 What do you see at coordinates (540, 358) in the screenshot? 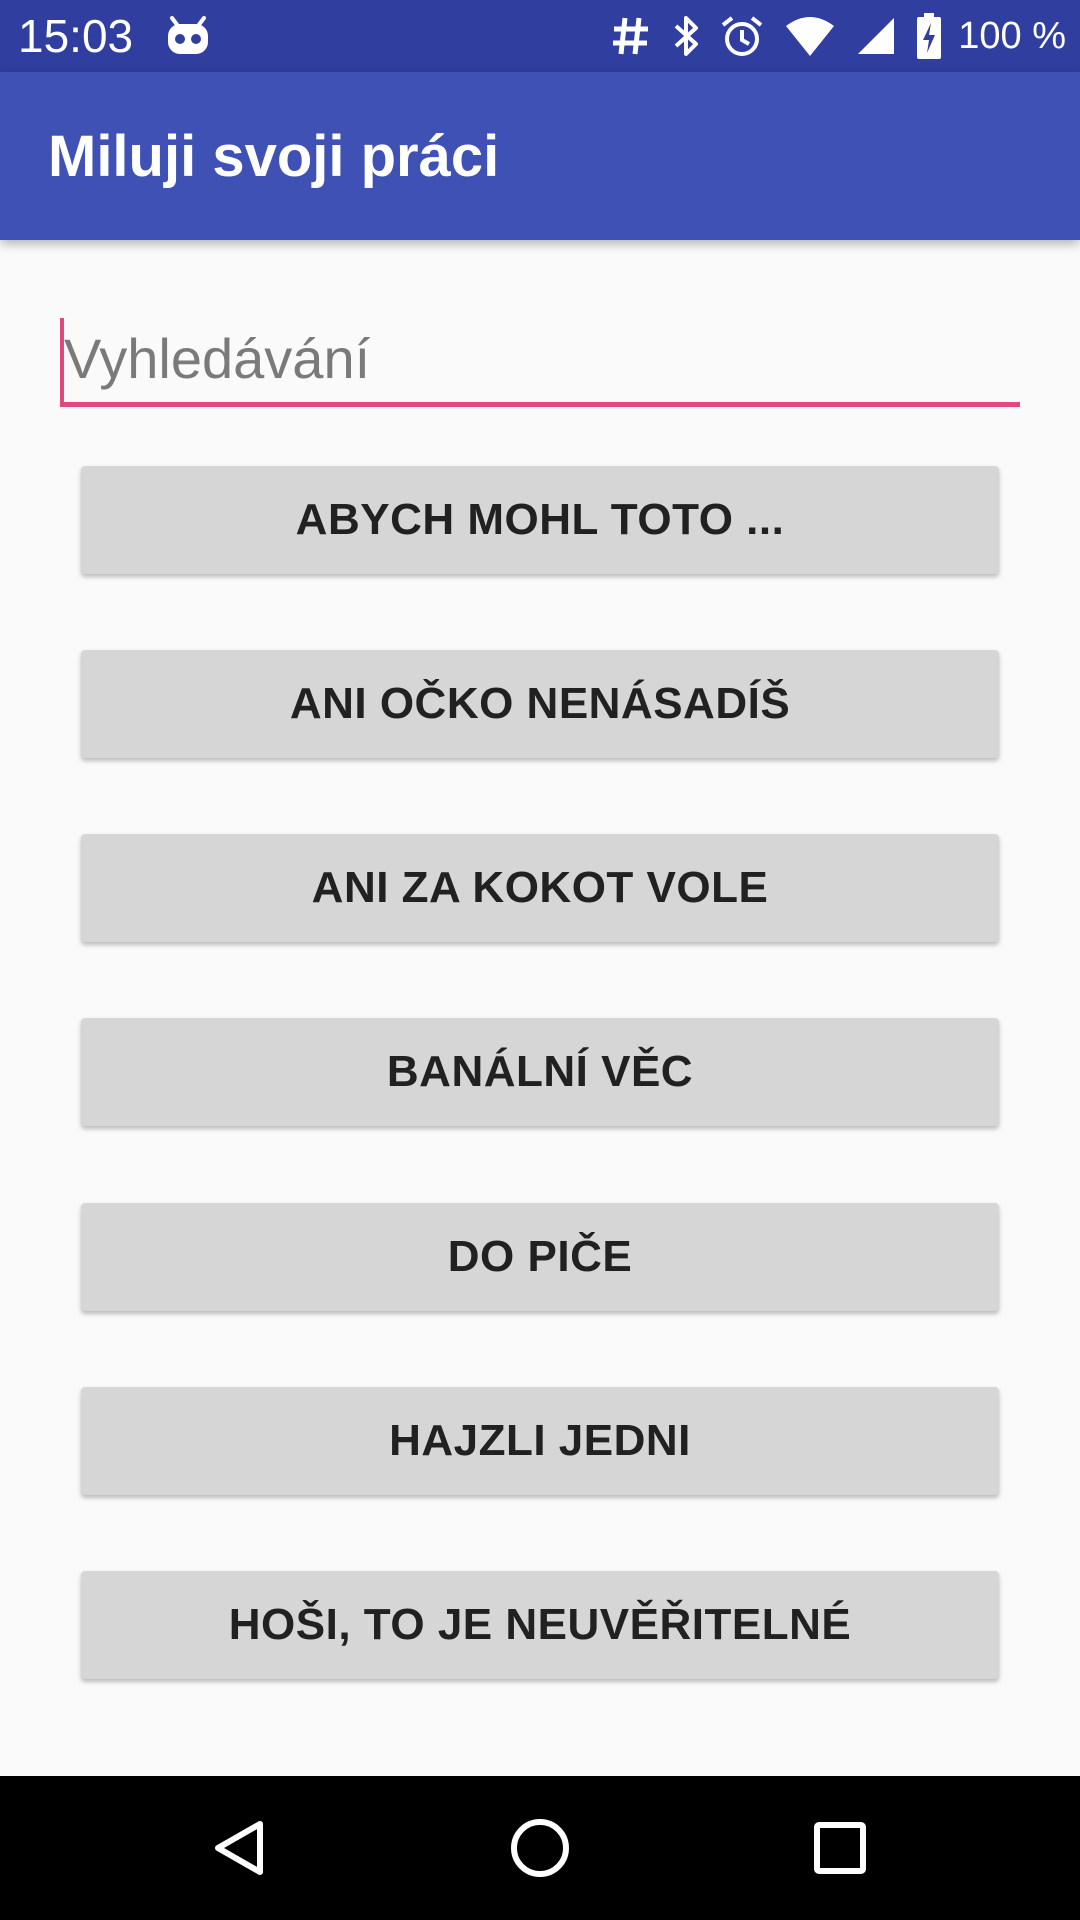
I see `search-input` at bounding box center [540, 358].